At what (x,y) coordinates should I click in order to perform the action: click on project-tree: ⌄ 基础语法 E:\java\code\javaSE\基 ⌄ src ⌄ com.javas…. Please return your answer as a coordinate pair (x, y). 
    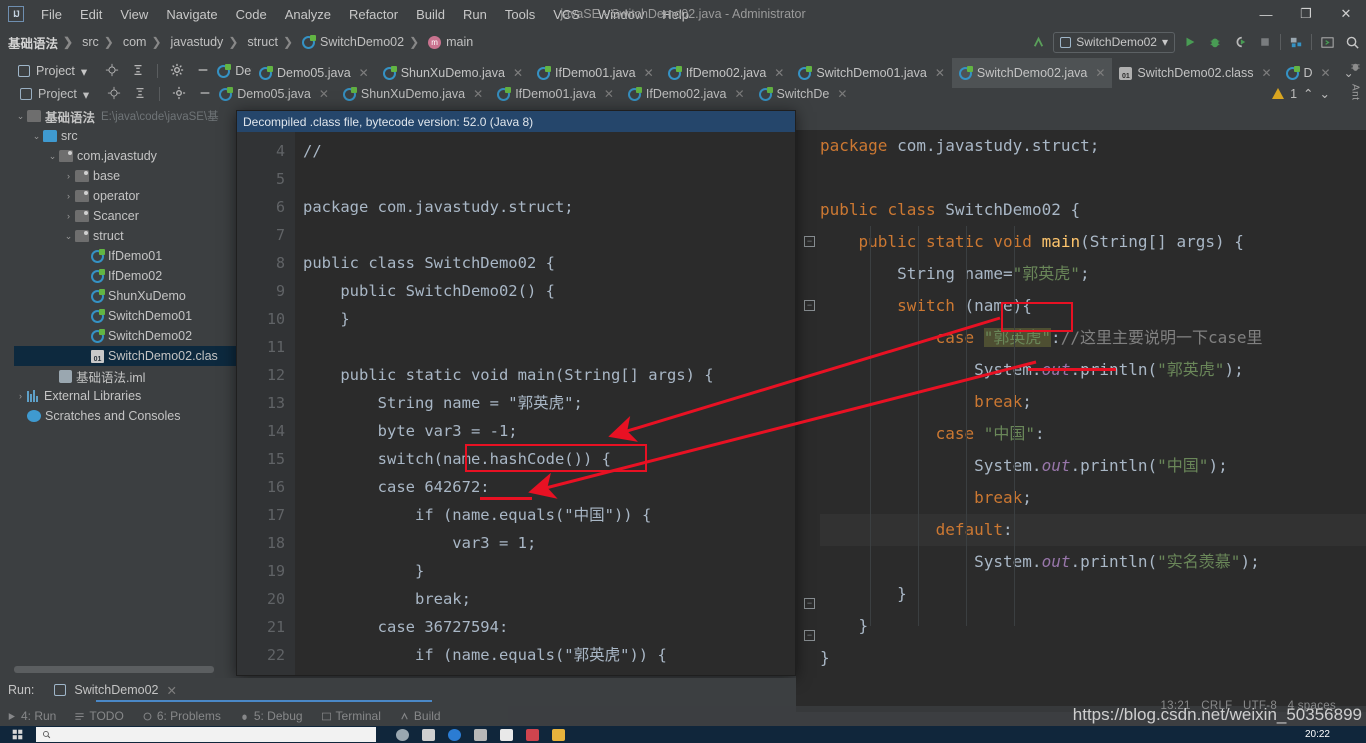
    Looking at the image, I should click on (125, 391).